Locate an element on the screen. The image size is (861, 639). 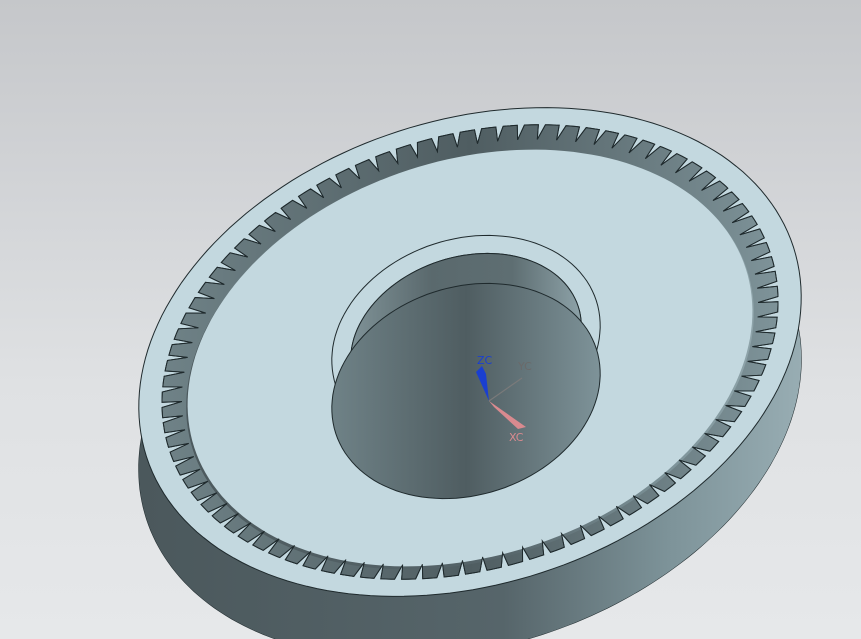
x-axis-label: XC is located at coordinates (516, 437).